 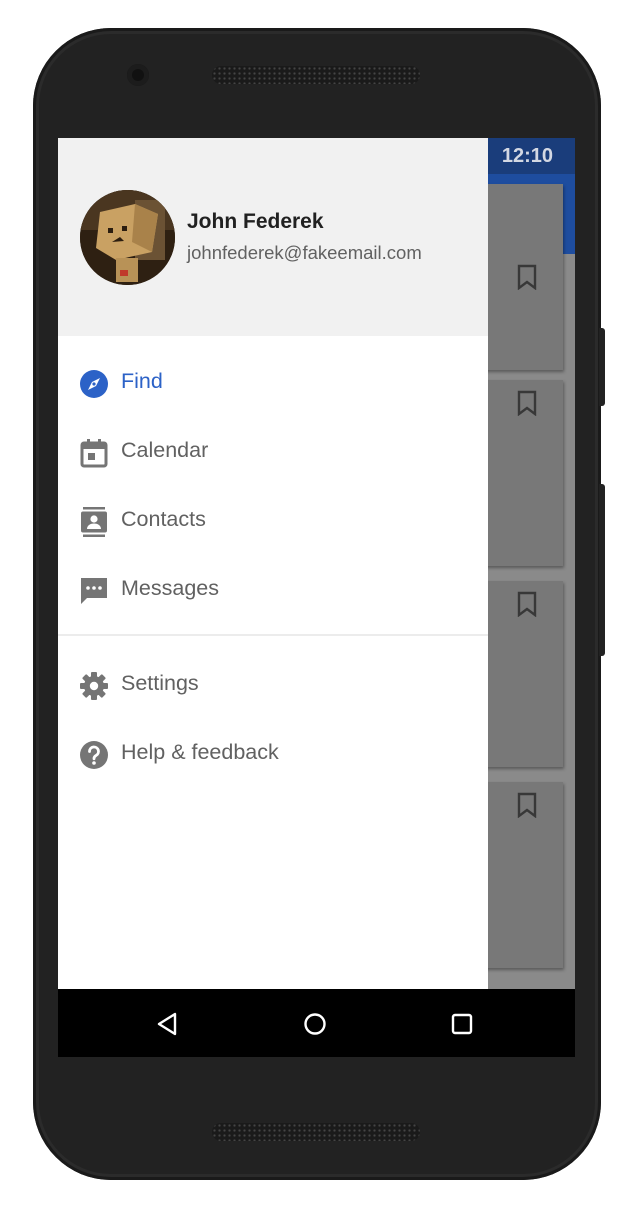 I want to click on system-nav-bar, so click(x=316, y=1023).